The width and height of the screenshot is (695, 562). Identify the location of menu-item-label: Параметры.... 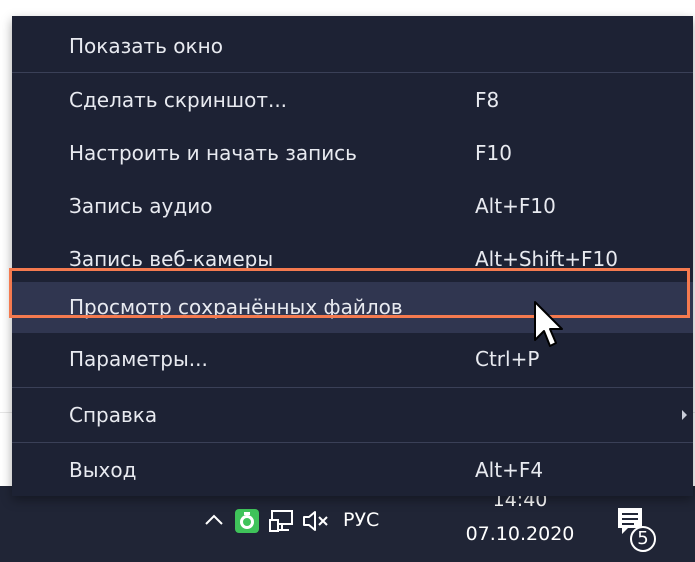
(138, 359).